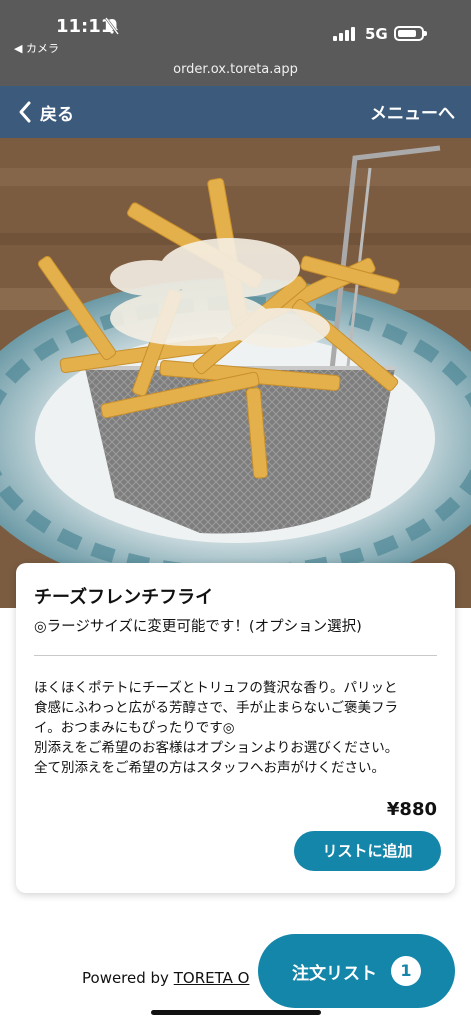  Describe the element at coordinates (236, 1012) in the screenshot. I see `home-indicator` at that location.